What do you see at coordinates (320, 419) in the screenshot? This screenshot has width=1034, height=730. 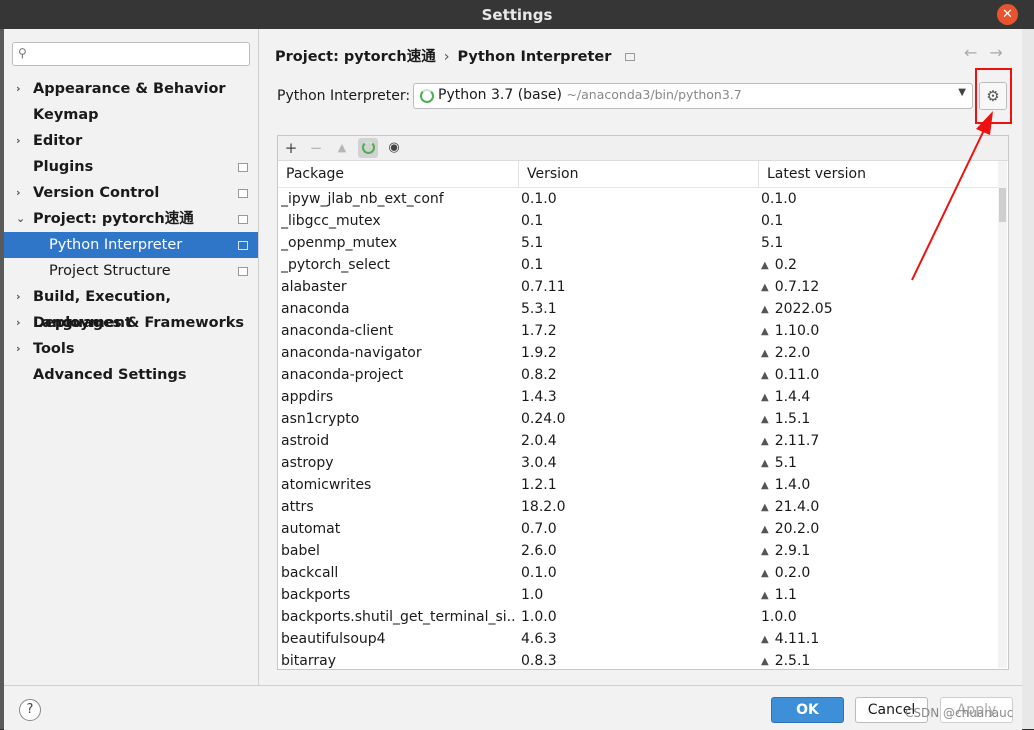 I see `package-name: asn1crypto` at bounding box center [320, 419].